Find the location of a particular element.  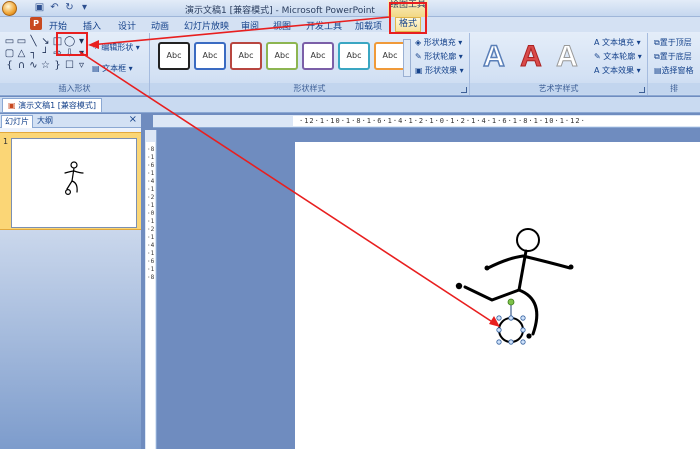

tab-view: 视图 is located at coordinates (282, 25).